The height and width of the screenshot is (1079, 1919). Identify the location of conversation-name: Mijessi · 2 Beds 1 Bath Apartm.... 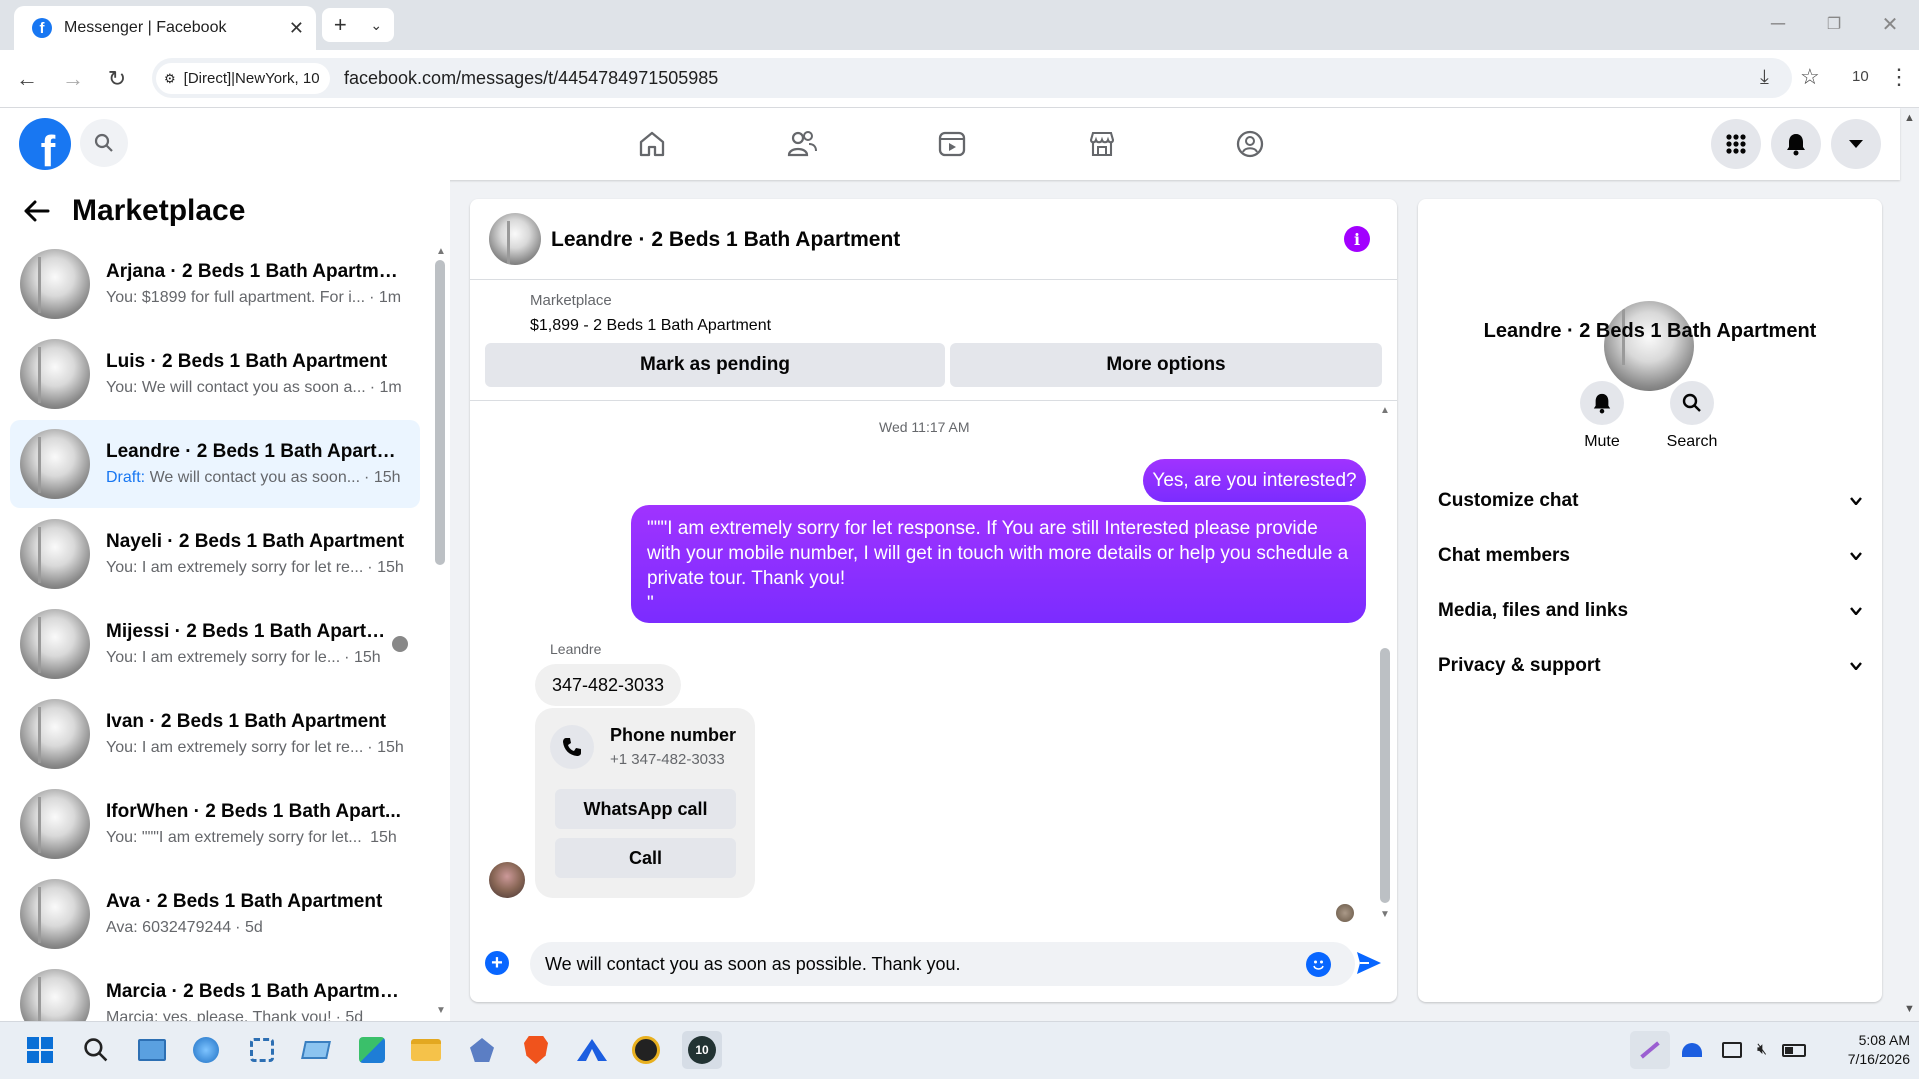
(249, 631).